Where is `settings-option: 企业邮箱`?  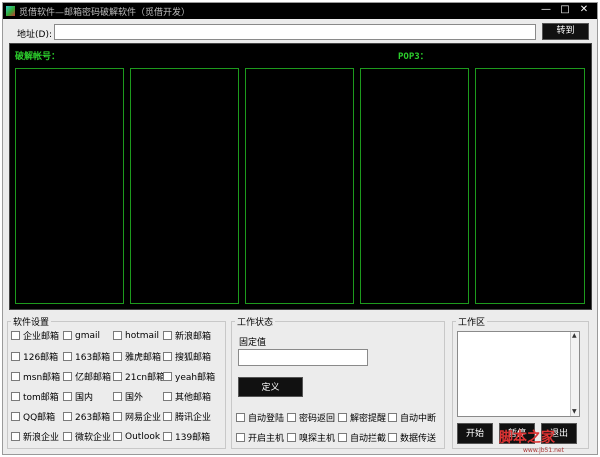
settings-option: 企业邮箱 is located at coordinates (35, 336).